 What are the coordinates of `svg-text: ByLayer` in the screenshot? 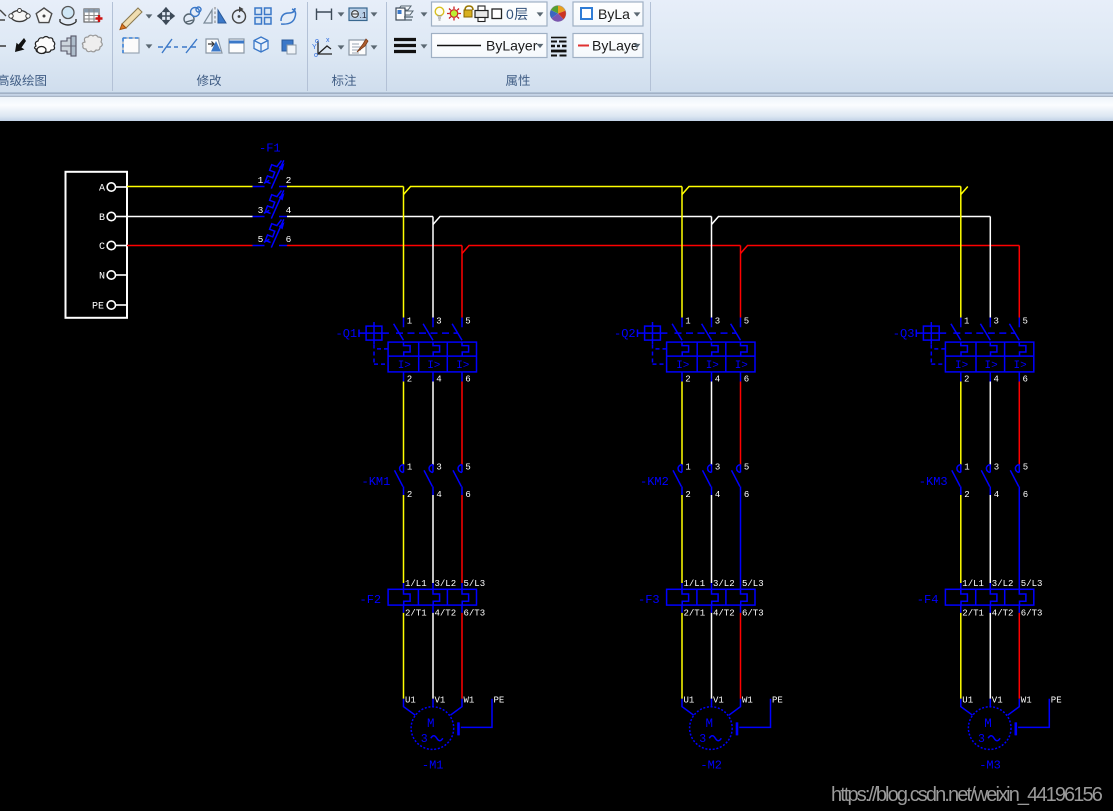 It's located at (512, 45).